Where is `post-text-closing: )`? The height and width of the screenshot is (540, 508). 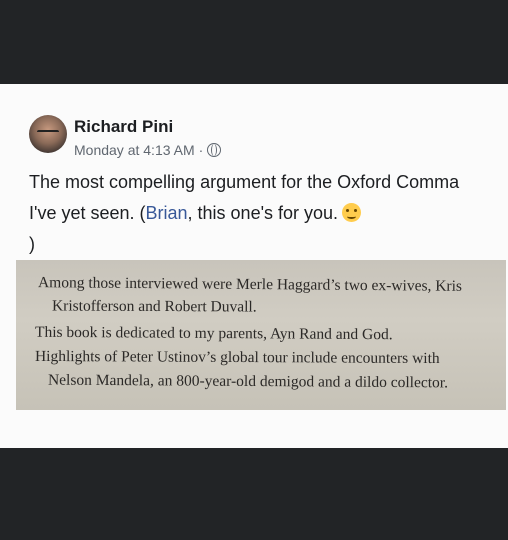
post-text-closing: ) is located at coordinates (32, 244).